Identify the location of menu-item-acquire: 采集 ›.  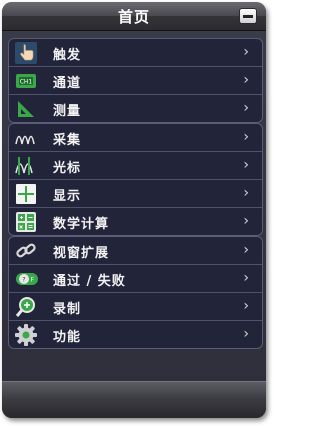
(135, 138).